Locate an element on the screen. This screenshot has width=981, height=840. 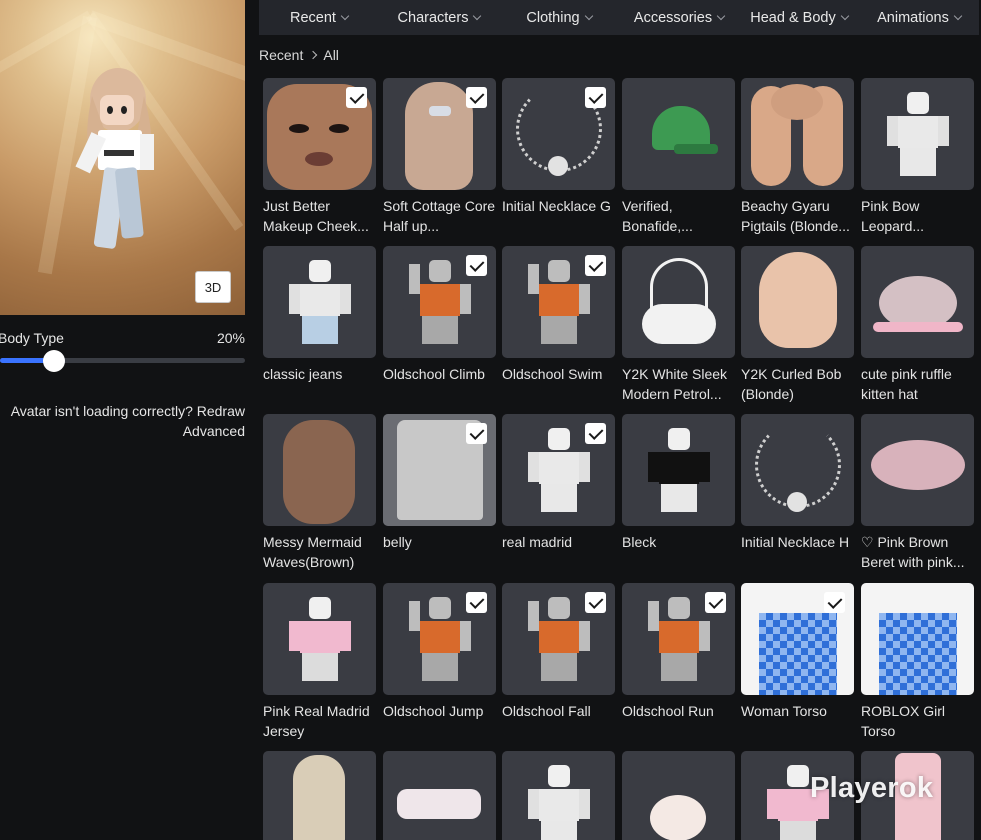
slider-thumb is located at coordinates (53, 361).